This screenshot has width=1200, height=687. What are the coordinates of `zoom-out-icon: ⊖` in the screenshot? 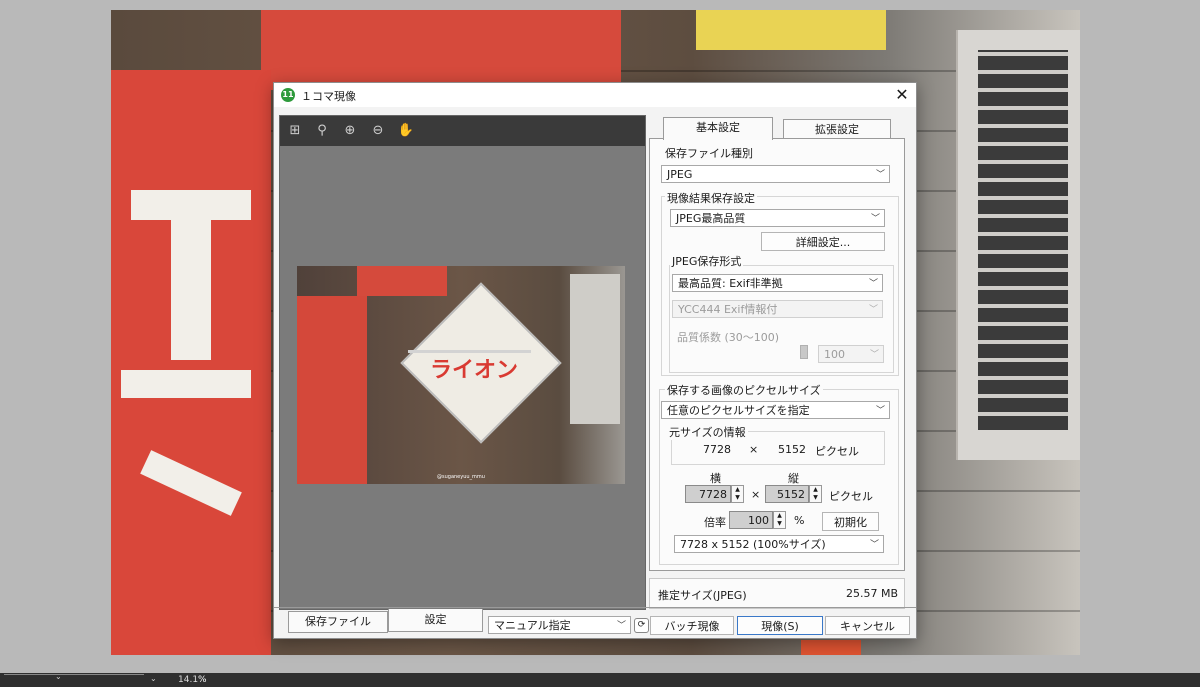 It's located at (378, 131).